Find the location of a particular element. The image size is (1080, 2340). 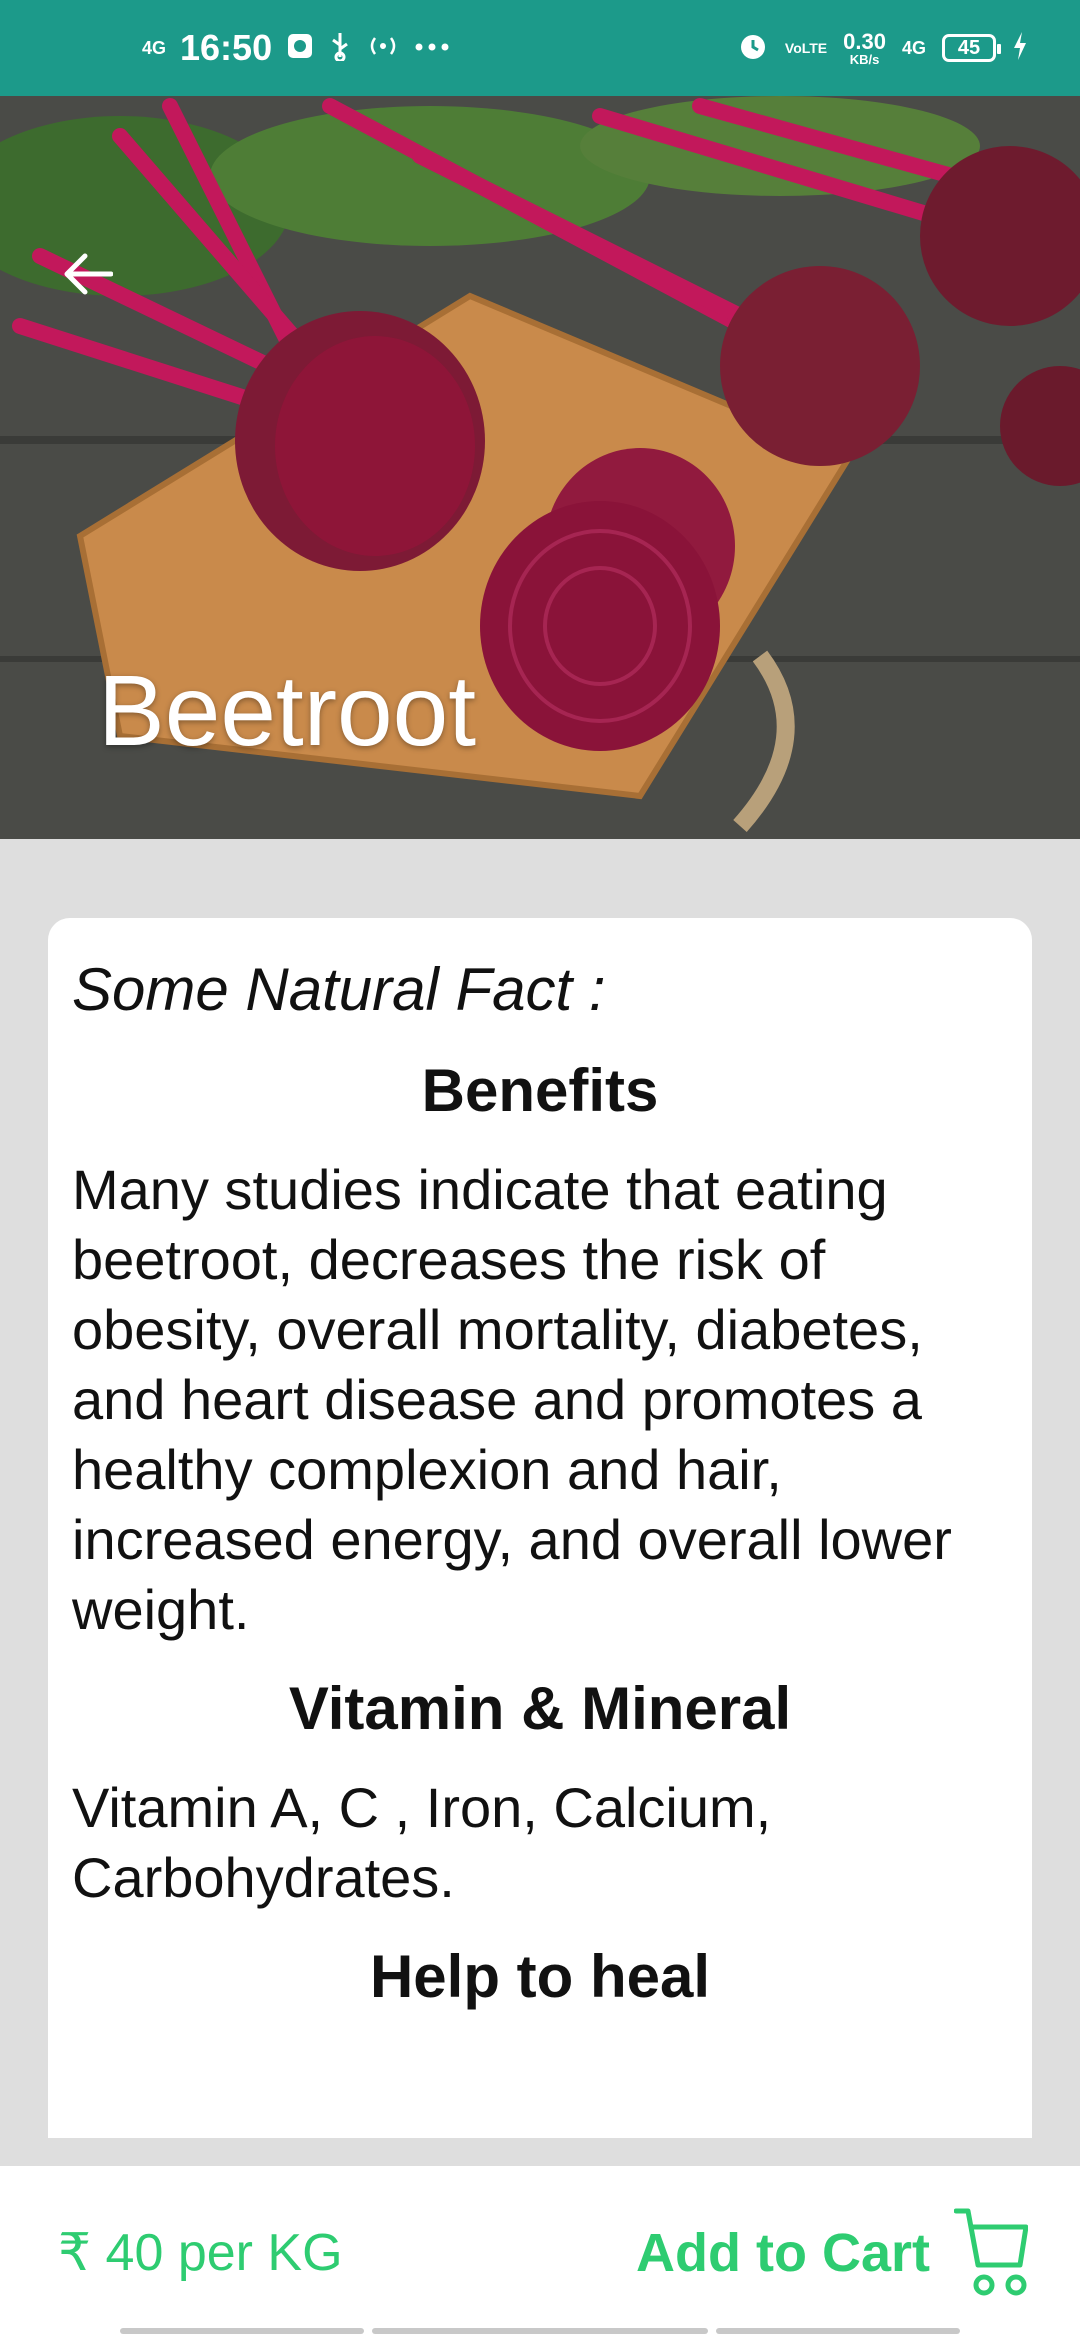

net-speed: 0.30 KB/s is located at coordinates (864, 47).